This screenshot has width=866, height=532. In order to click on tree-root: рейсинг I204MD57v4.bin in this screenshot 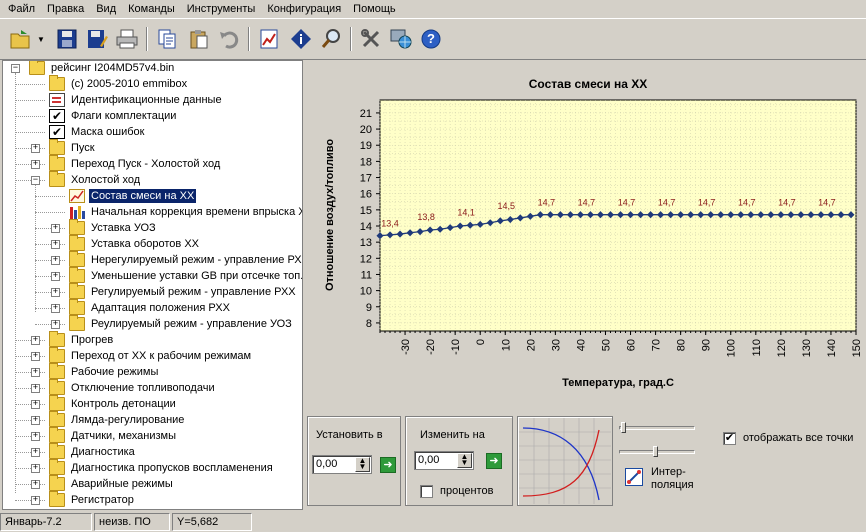, I will do `click(102, 68)`.